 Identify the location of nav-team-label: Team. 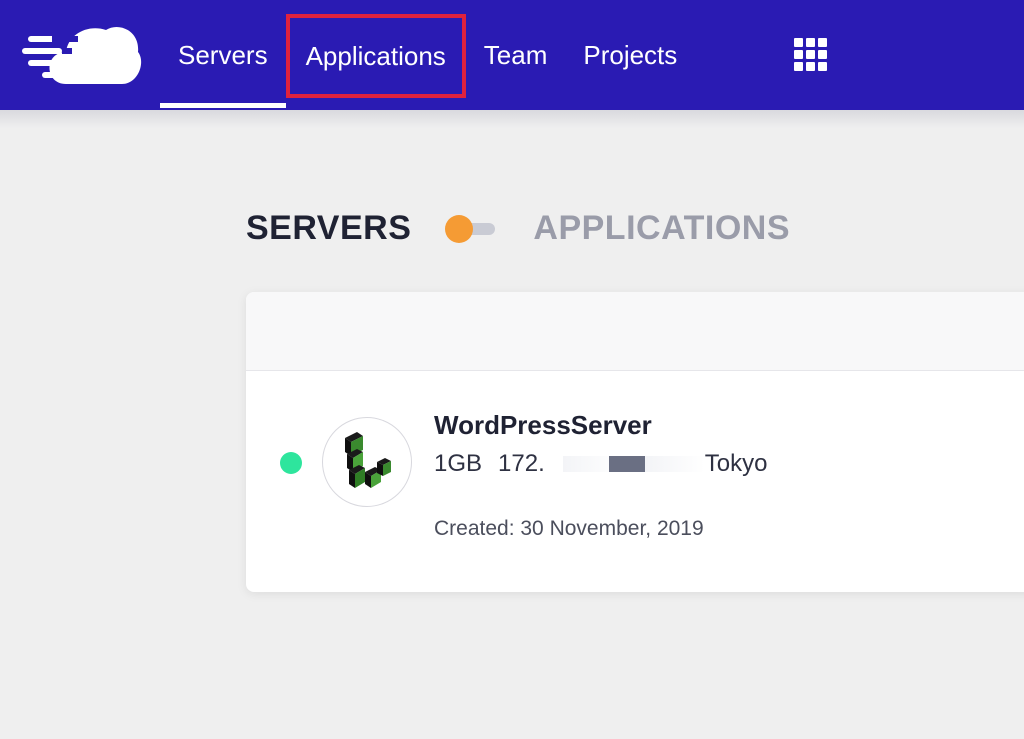
(515, 54).